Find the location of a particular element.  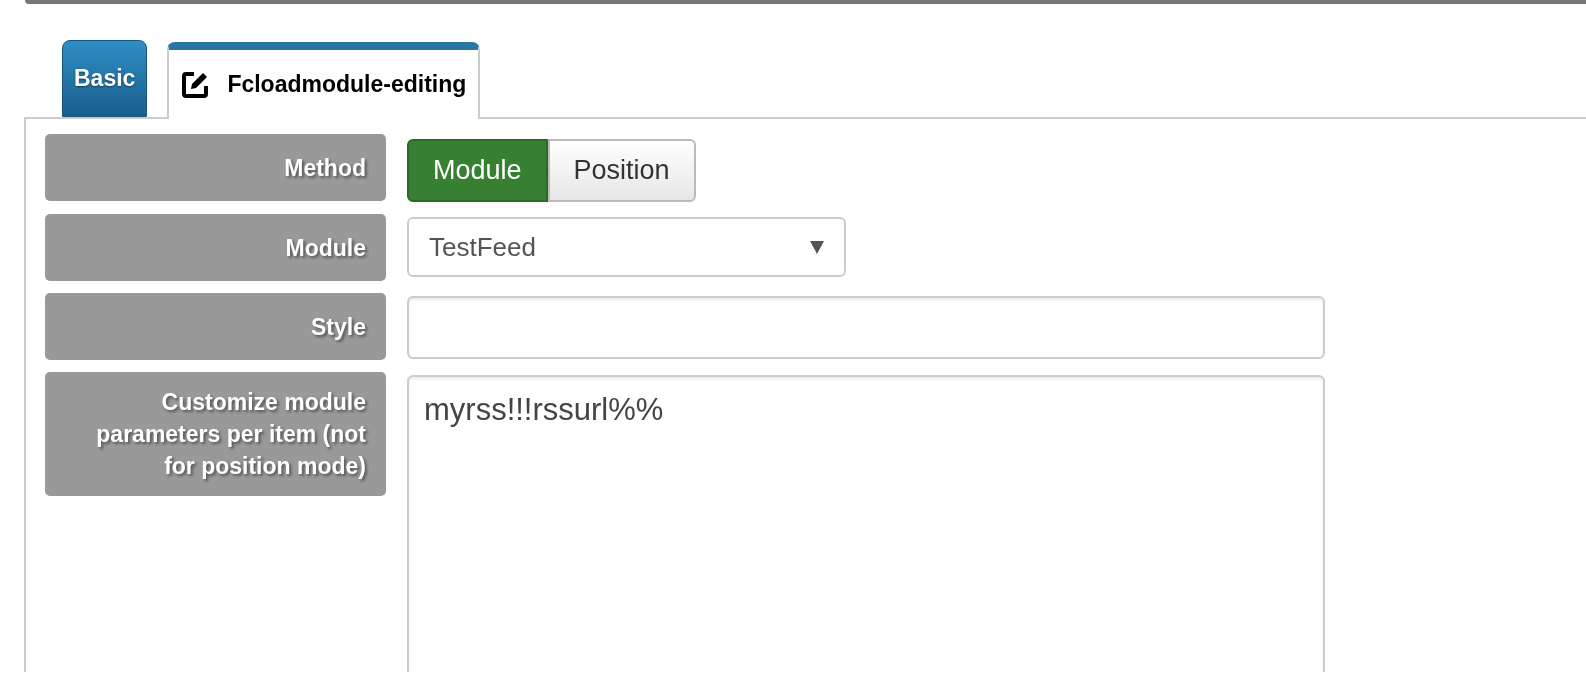

method-option: Position is located at coordinates (621, 170).